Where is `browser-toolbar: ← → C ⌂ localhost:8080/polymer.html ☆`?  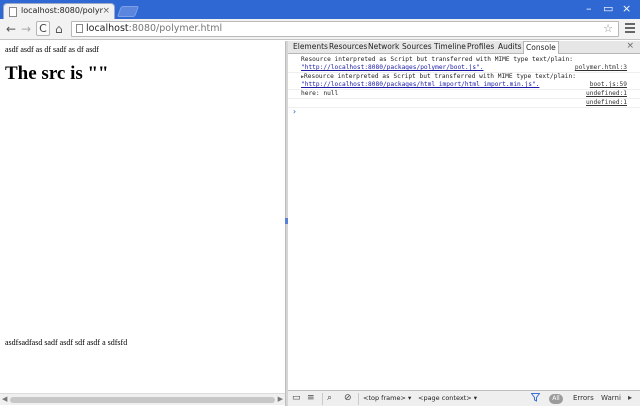 browser-toolbar: ← → C ⌂ localhost:8080/polymer.html ☆ is located at coordinates (320, 29).